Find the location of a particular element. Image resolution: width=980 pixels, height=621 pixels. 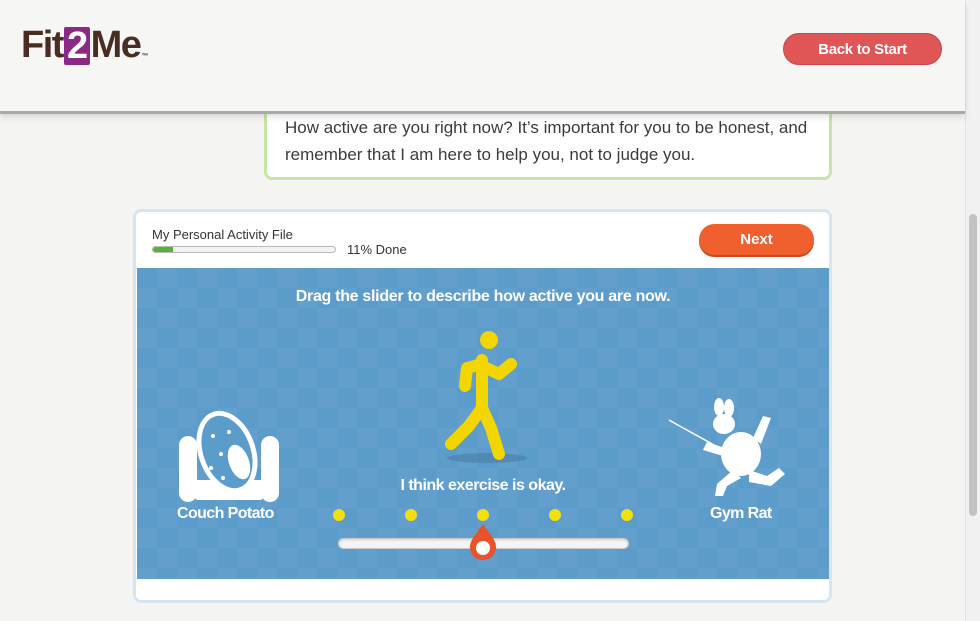

couch-potato-icon is located at coordinates (229, 457).